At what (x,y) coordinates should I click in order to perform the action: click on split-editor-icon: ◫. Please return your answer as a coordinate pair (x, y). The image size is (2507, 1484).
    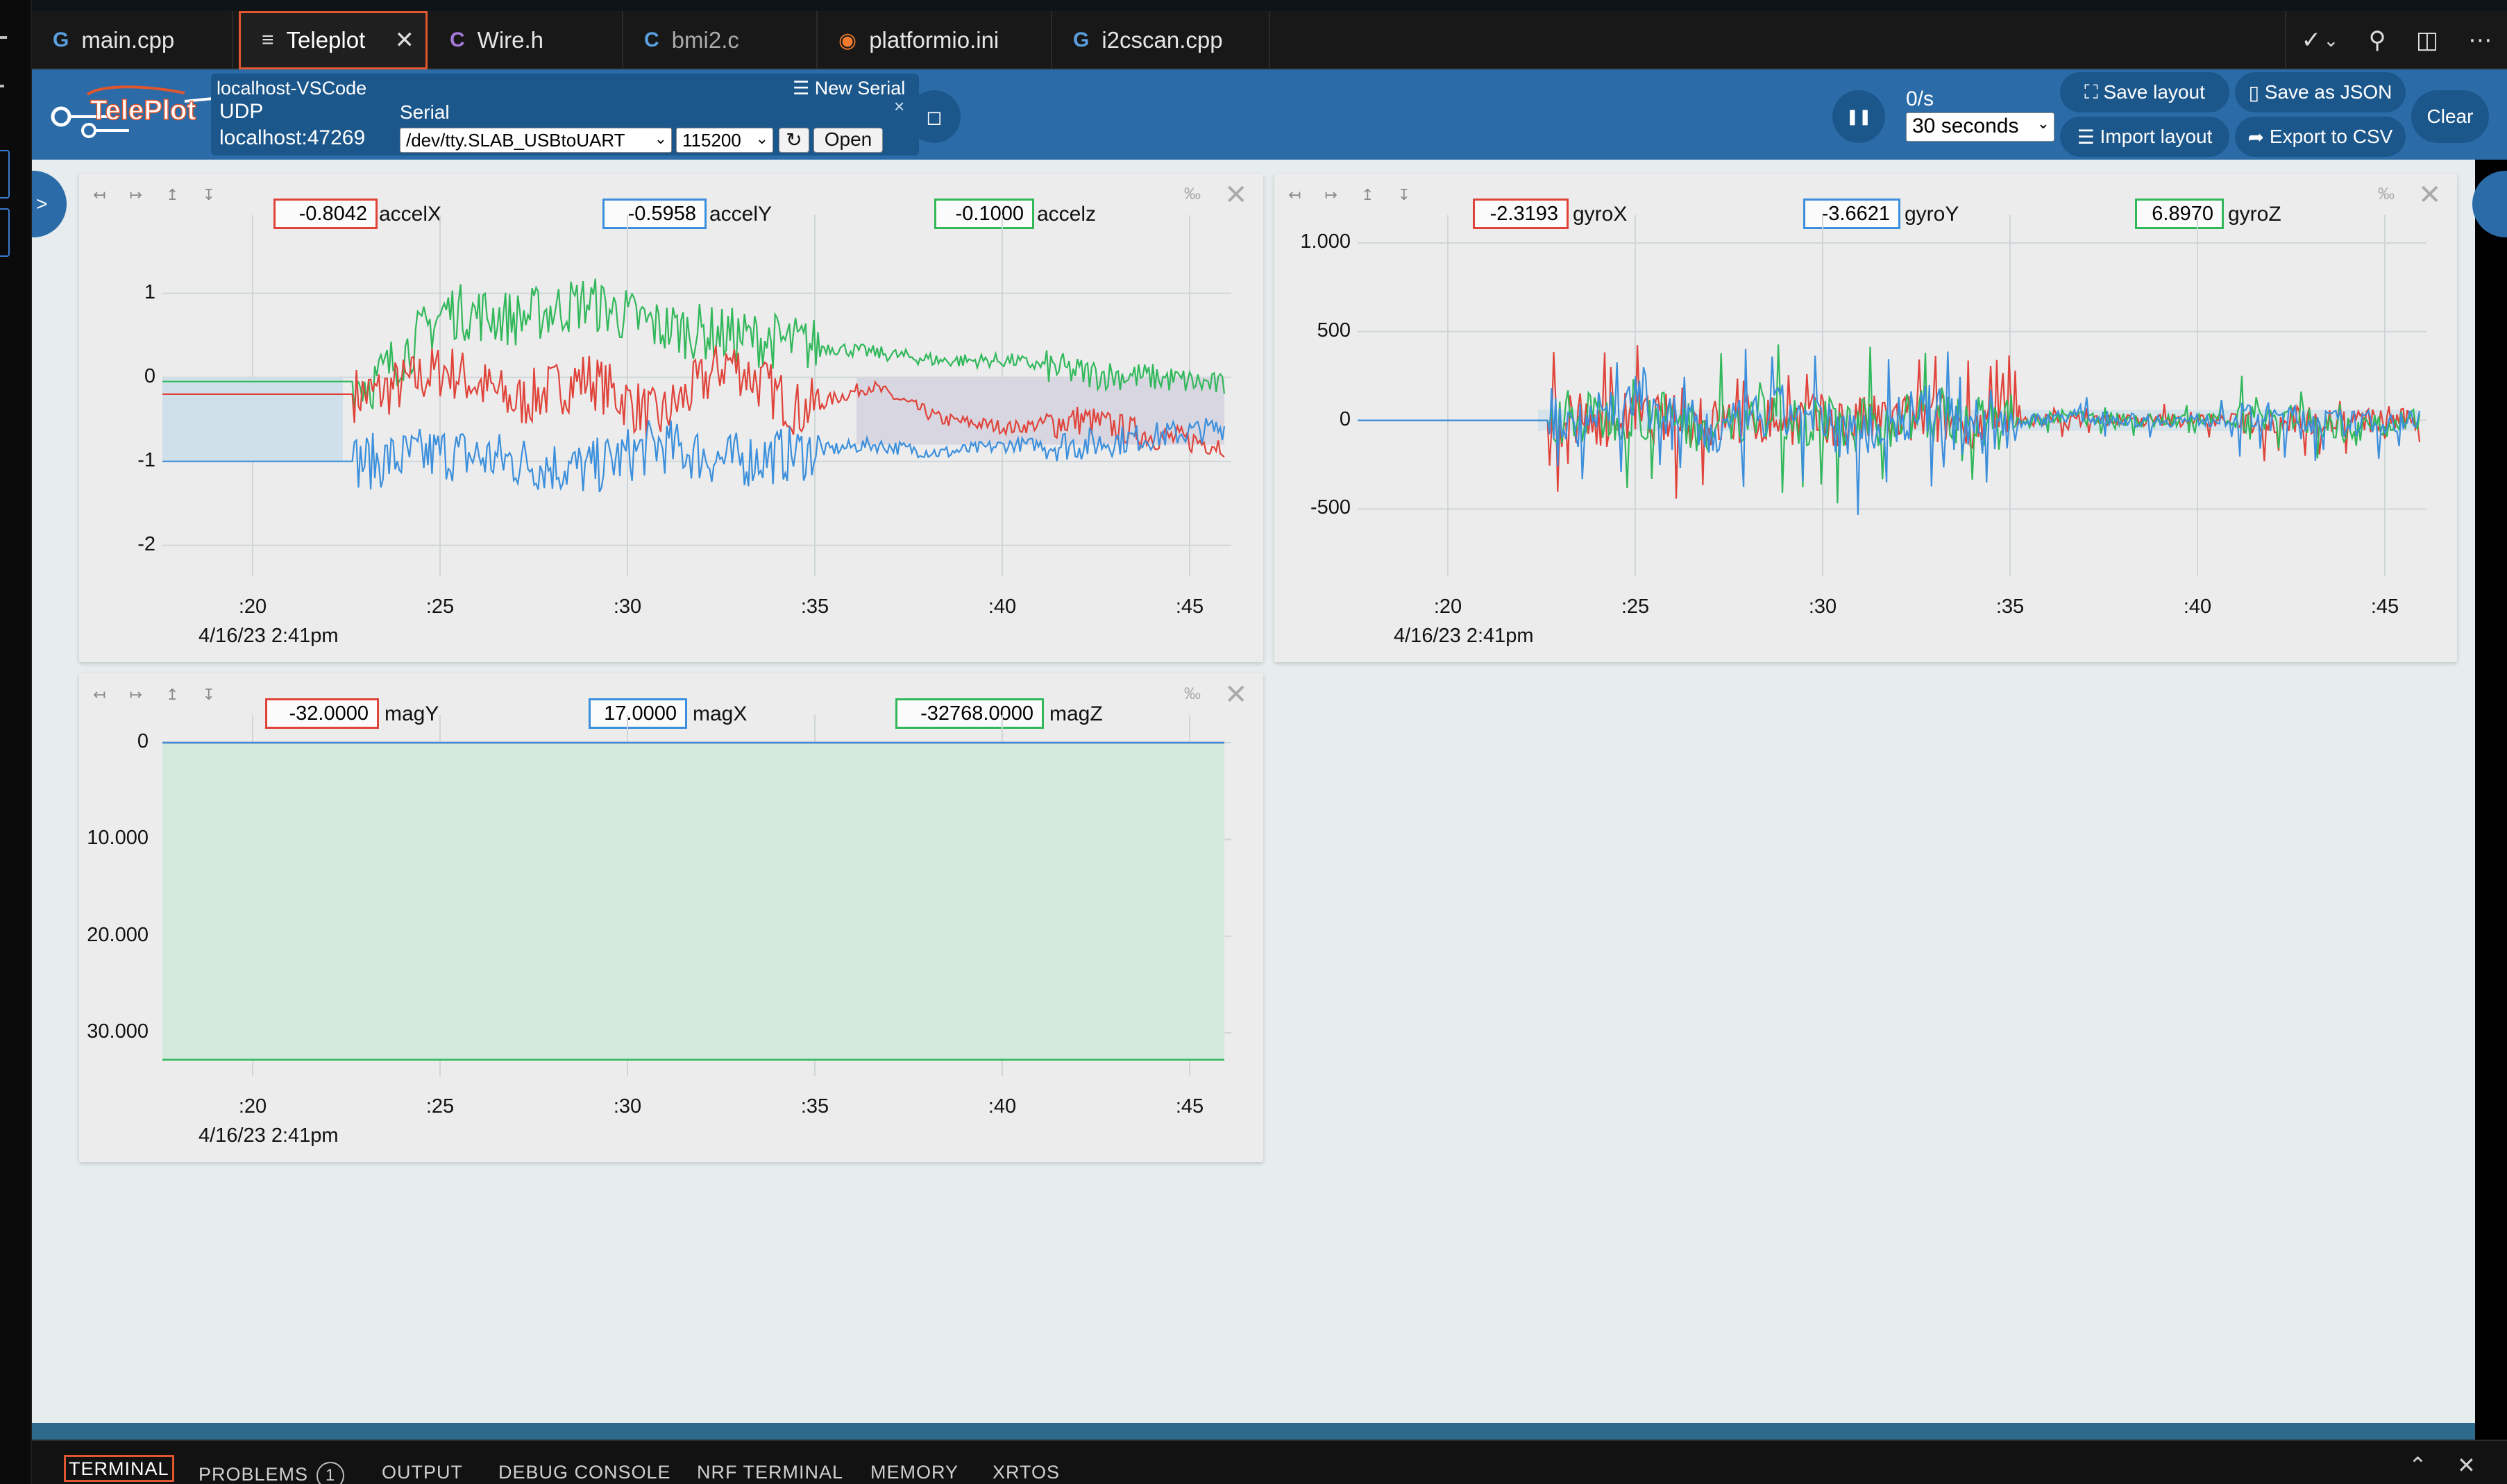
    Looking at the image, I should click on (2427, 40).